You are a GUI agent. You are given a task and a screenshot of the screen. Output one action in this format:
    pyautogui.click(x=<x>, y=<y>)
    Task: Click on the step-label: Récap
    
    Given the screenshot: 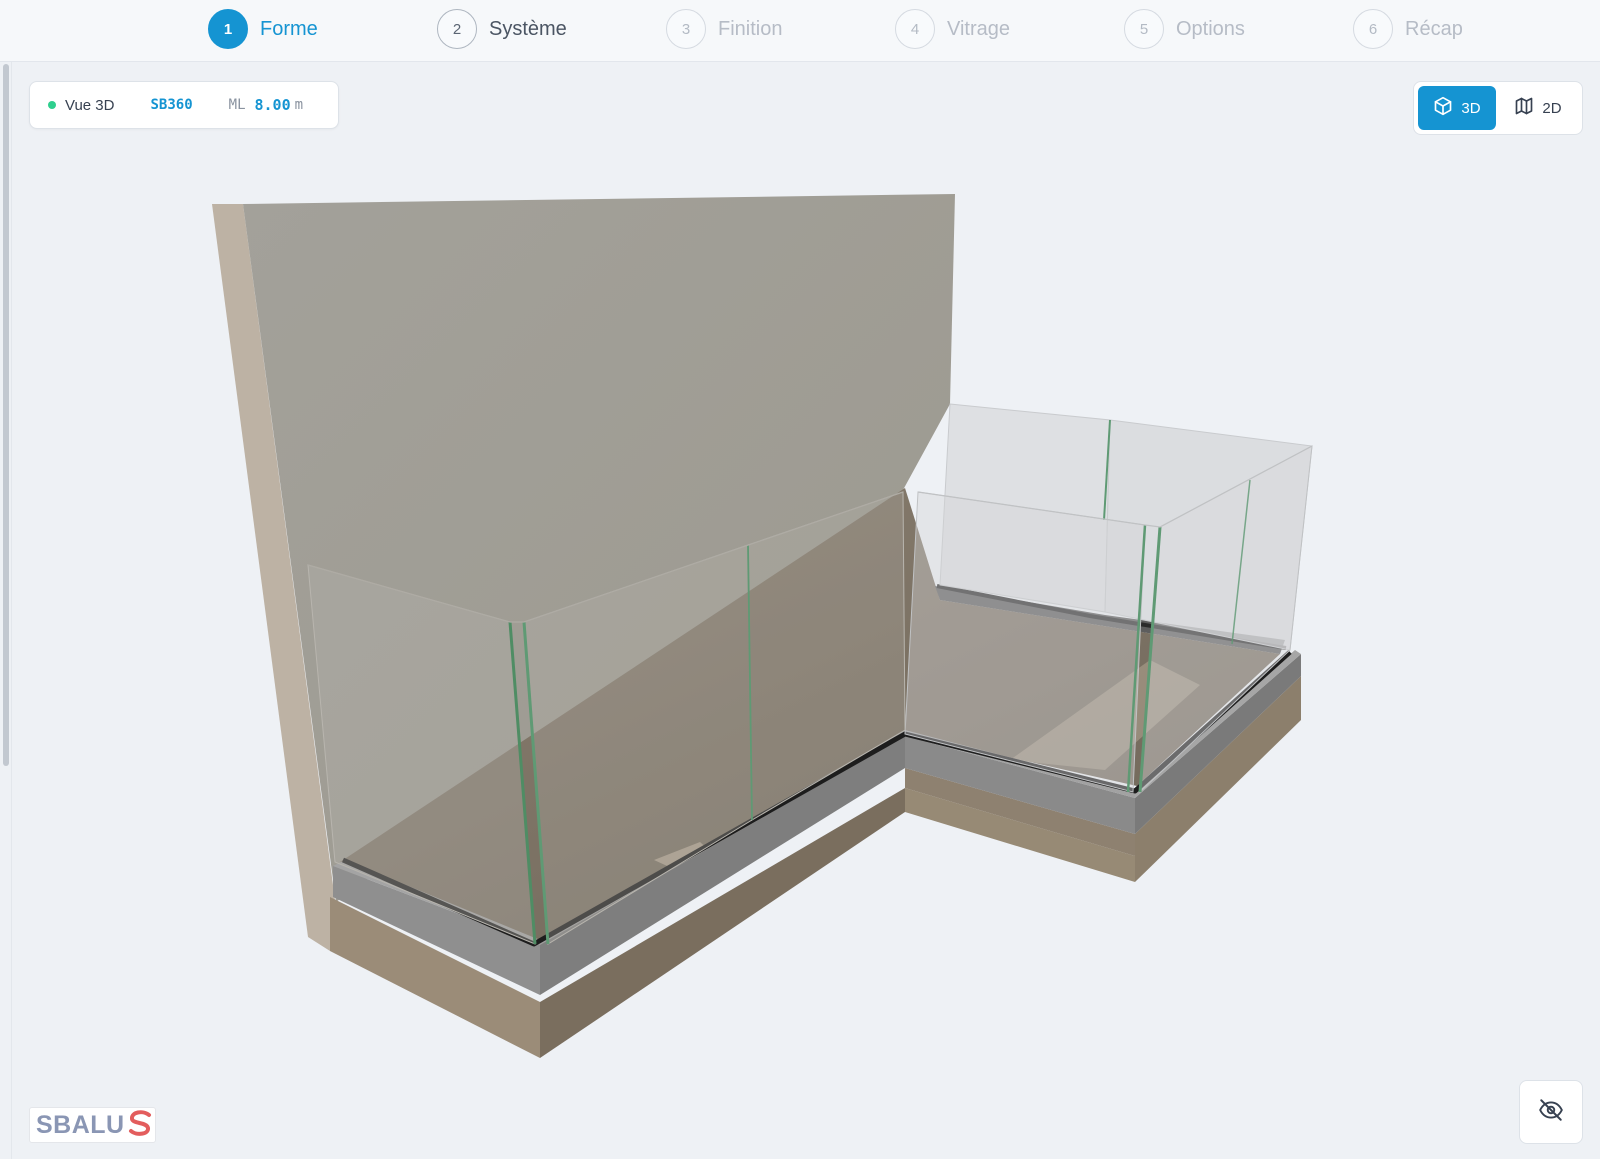 What is the action you would take?
    pyautogui.click(x=1434, y=28)
    